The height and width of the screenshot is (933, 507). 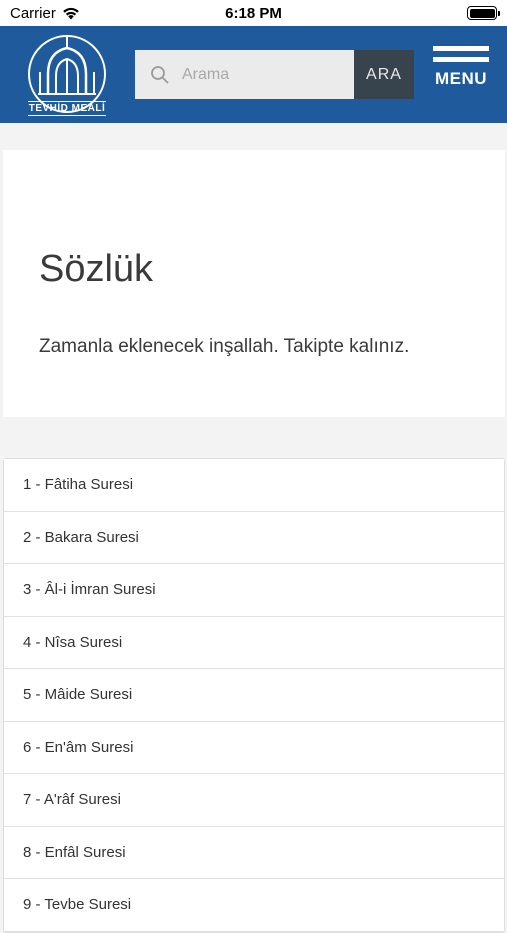 I want to click on app-header: TEVHİD MEALİ ARA MENU, so click(x=253, y=74).